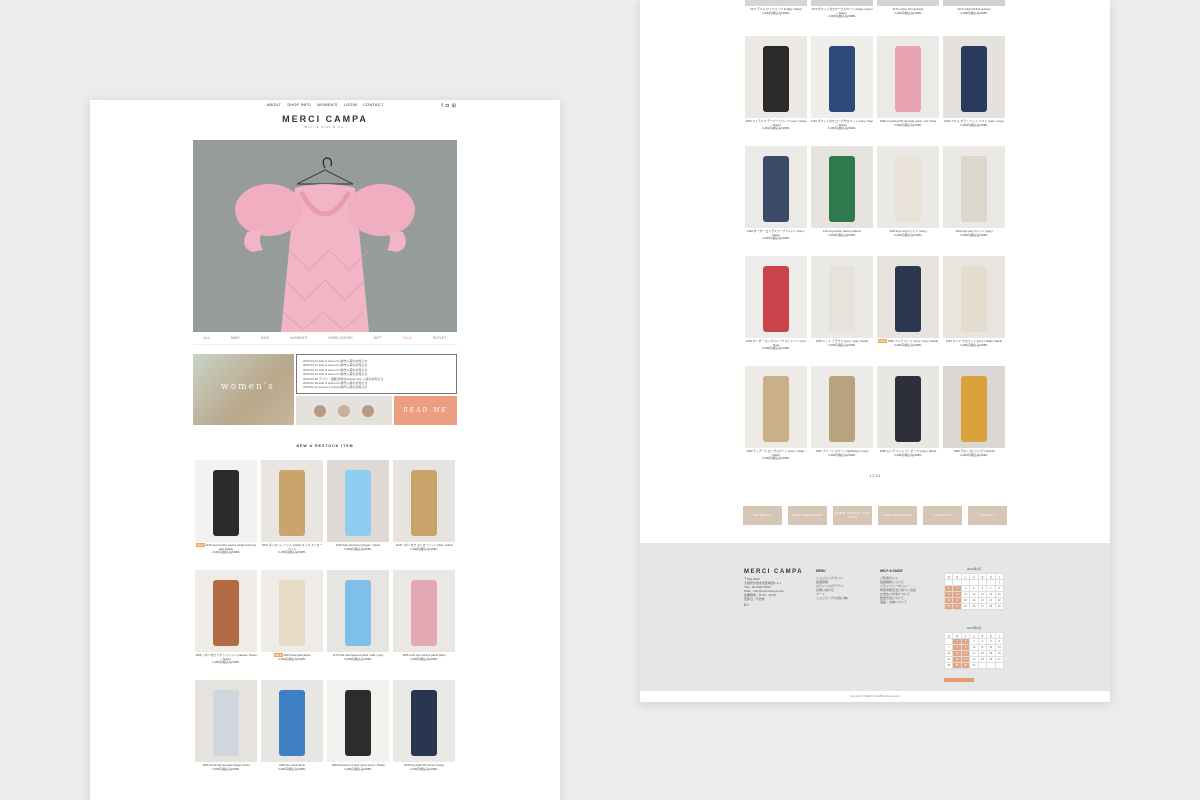 Image resolution: width=1200 pixels, height=800 pixels. Describe the element at coordinates (832, 598) in the screenshot. I see `footer-menu-link: ショッピング(お買い物)` at that location.